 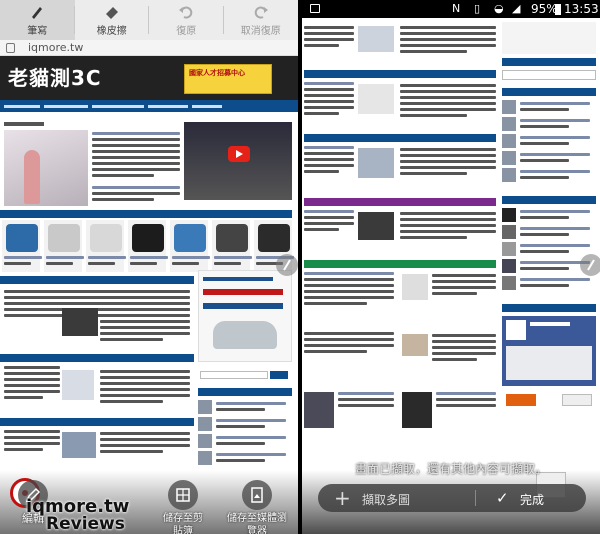 What do you see at coordinates (450, 469) in the screenshot?
I see `capture-notice: 畫面已擷取，還有其他內容可擷取。` at bounding box center [450, 469].